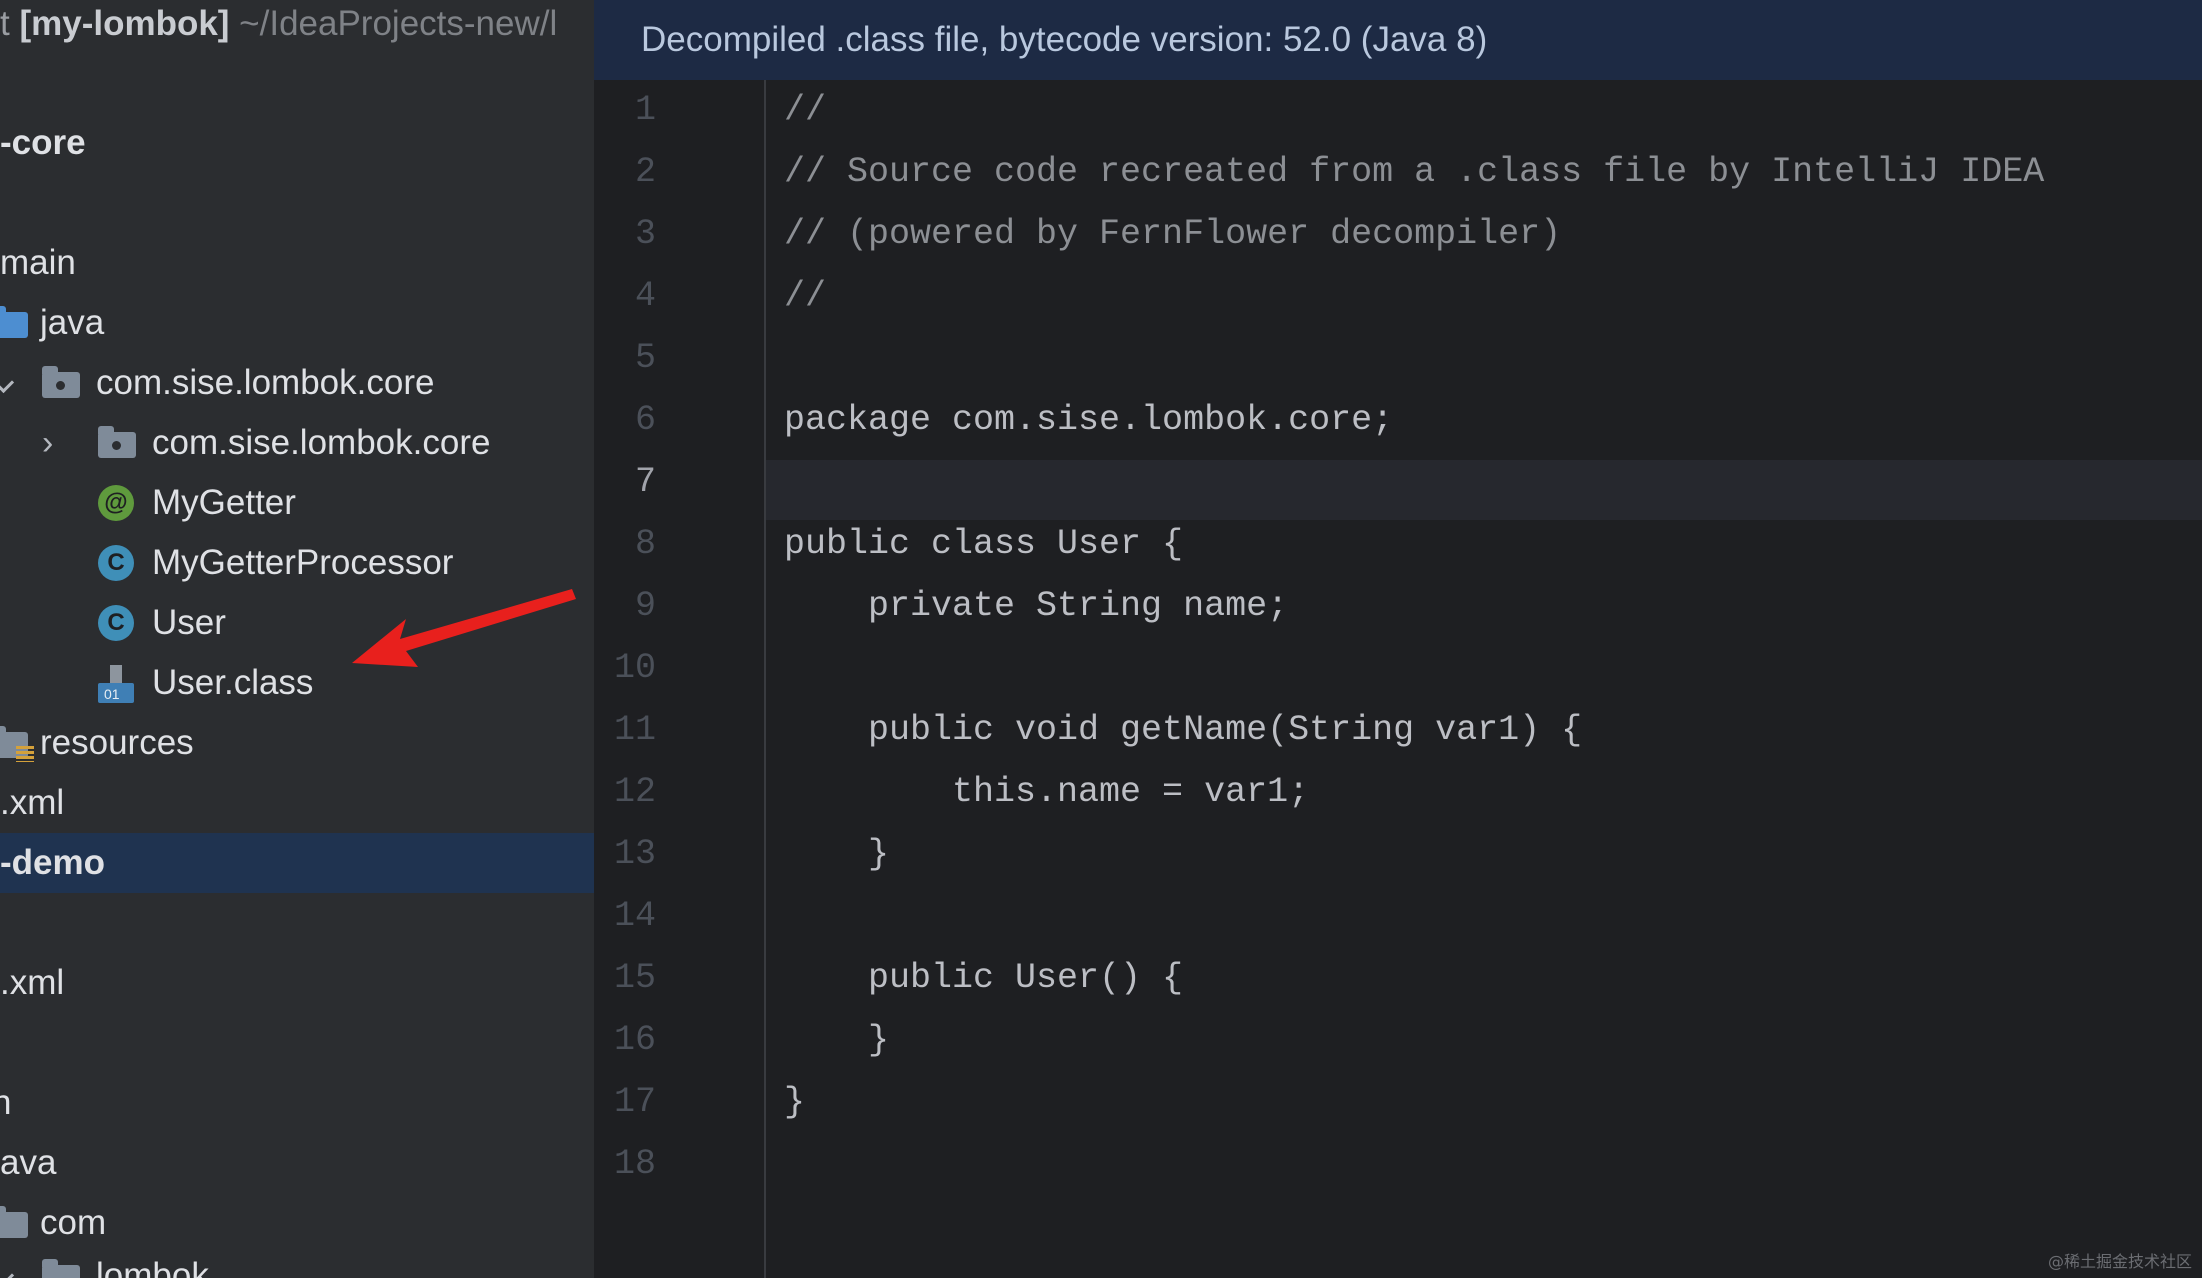  Describe the element at coordinates (38, 262) in the screenshot. I see `tree-item-label: main` at that location.